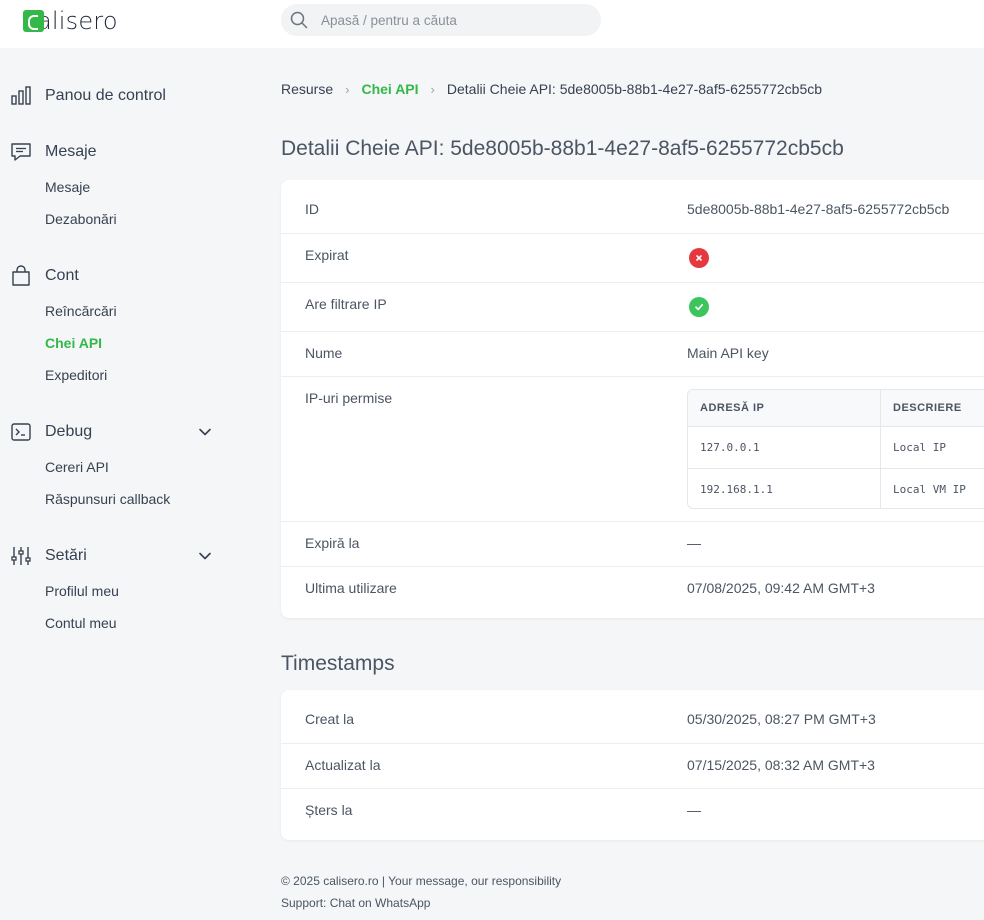  What do you see at coordinates (355, 903) in the screenshot?
I see `footer-support-link: Support: Chat on WhatsApp` at bounding box center [355, 903].